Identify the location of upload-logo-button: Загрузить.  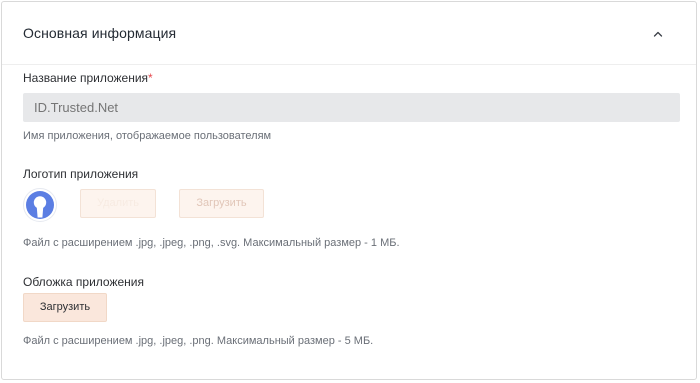
(221, 203).